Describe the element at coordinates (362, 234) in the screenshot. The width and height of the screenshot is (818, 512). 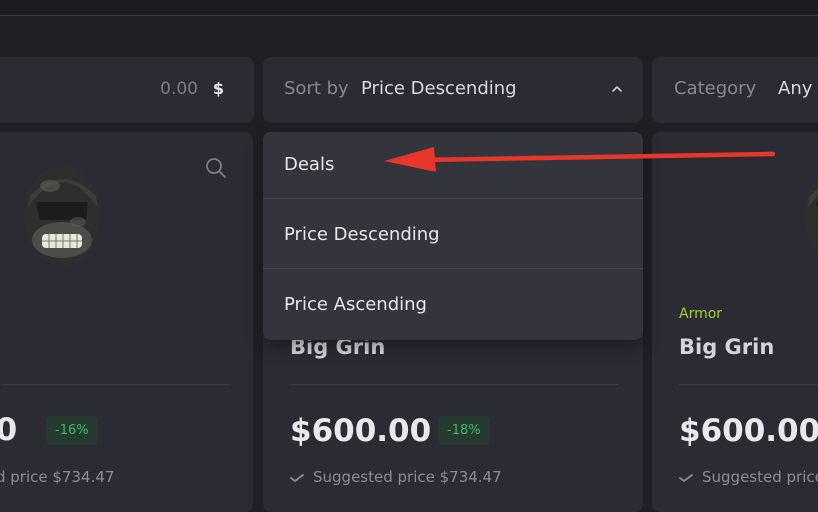
I see `sort-option-label: Price Descending` at that location.